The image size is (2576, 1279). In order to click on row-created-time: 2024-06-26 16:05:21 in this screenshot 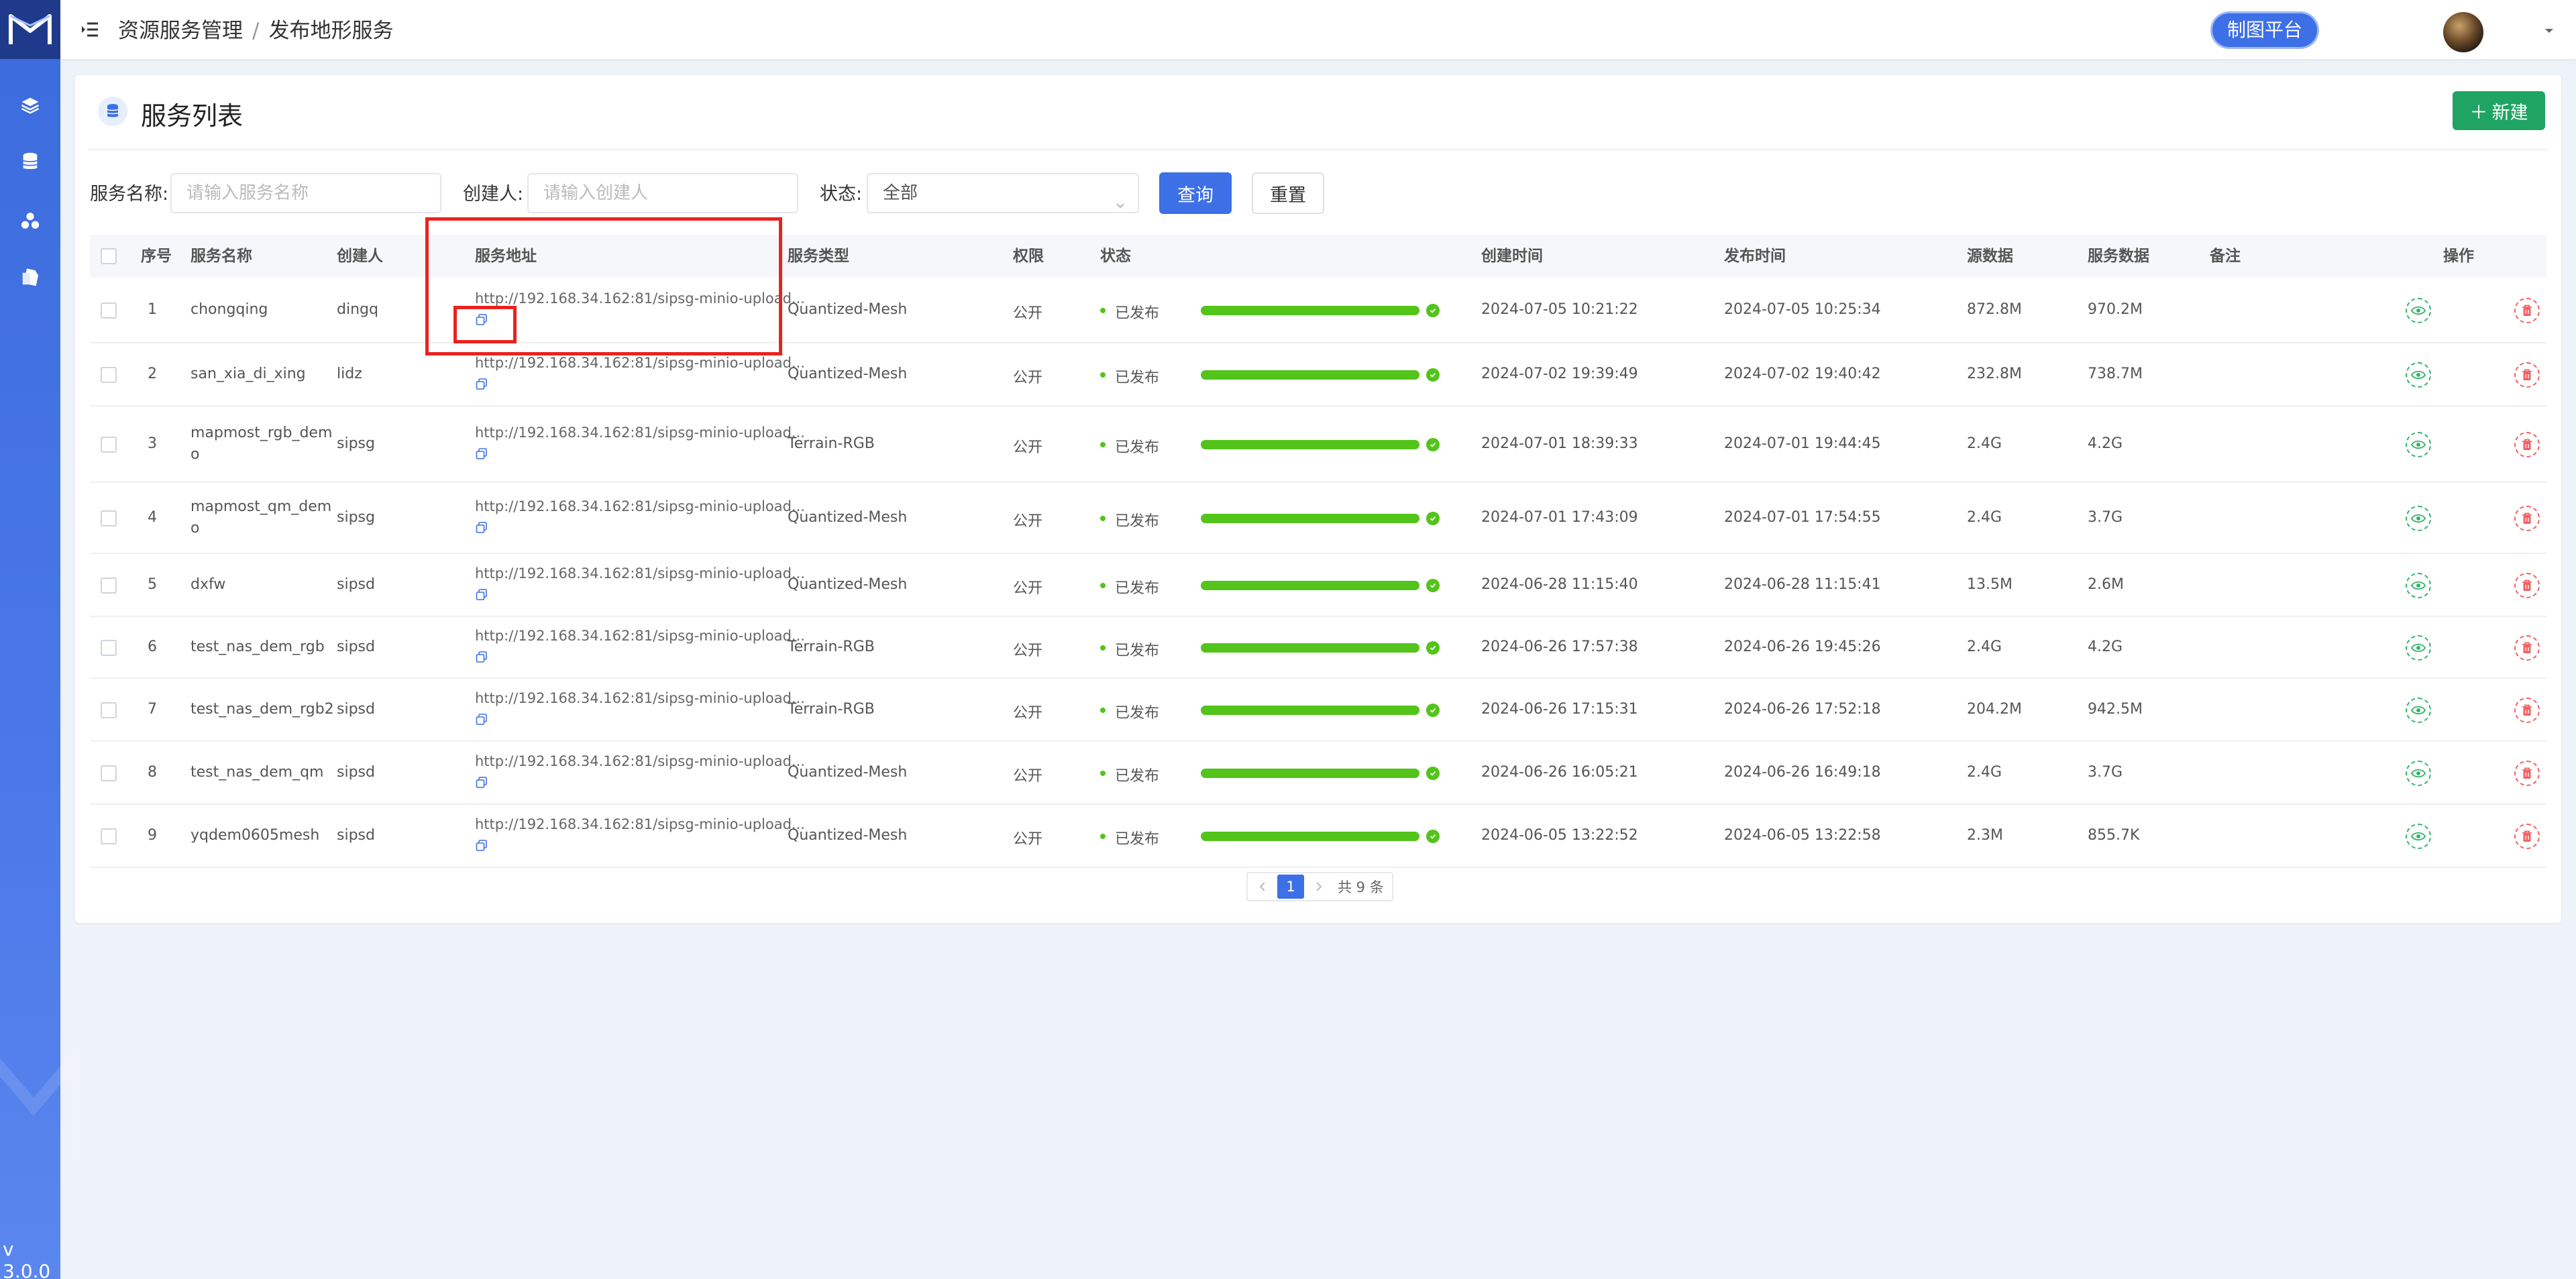, I will do `click(1559, 772)`.